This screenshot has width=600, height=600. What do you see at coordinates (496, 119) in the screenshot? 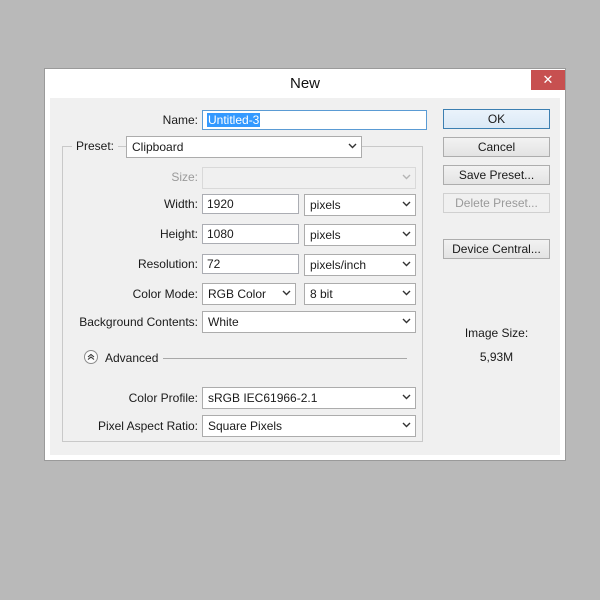
I see `ok-button: OK` at bounding box center [496, 119].